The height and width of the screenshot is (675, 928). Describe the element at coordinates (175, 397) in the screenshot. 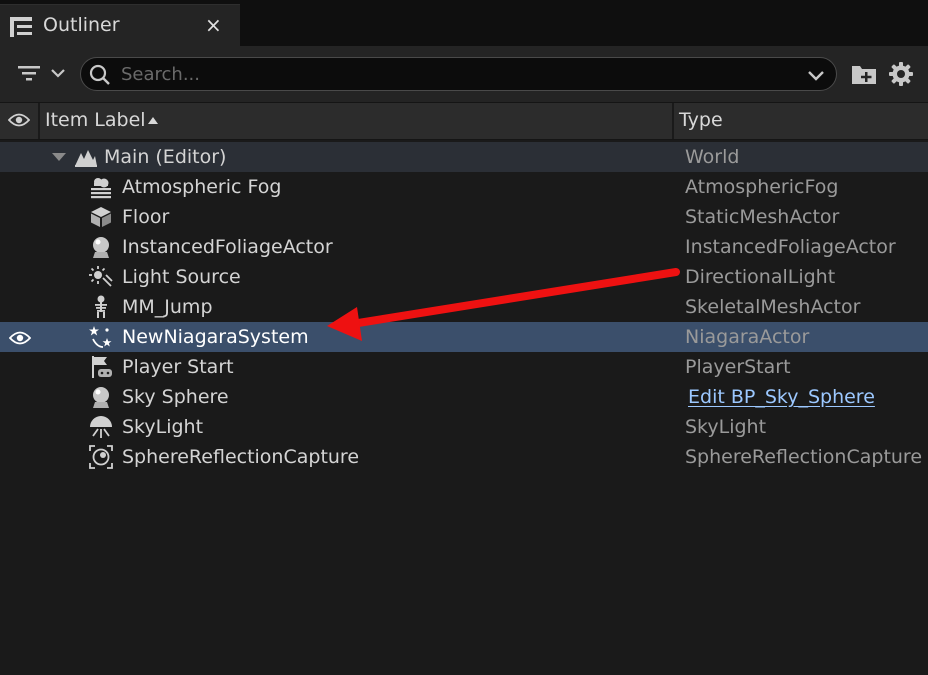

I see `tree-row-label: Sky Sphere` at that location.